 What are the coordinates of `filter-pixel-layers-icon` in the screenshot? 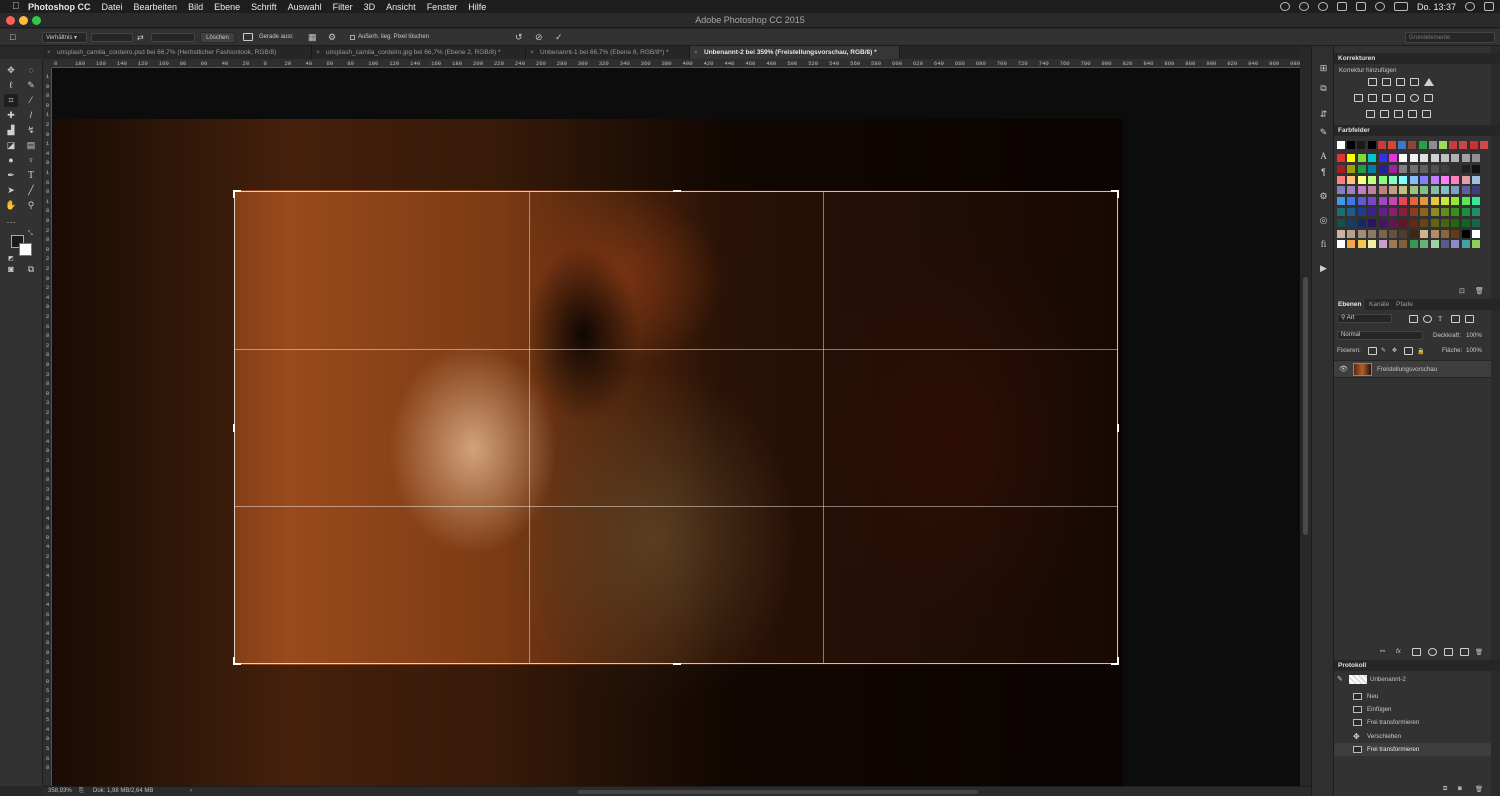 It's located at (1413, 319).